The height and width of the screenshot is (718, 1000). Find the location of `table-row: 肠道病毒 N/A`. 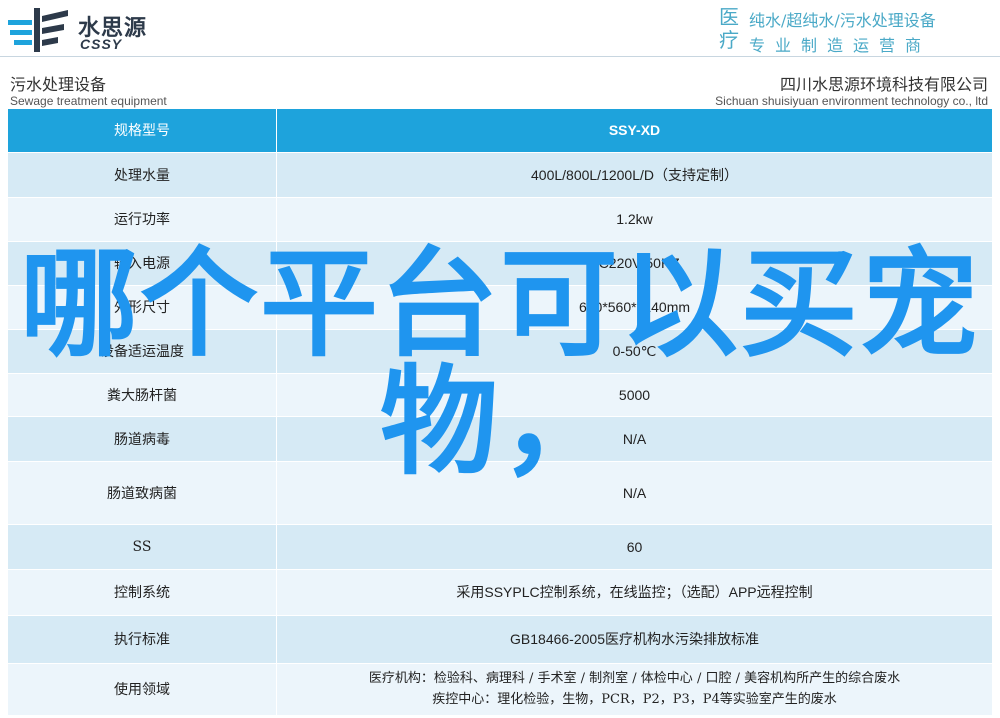

table-row: 肠道病毒 N/A is located at coordinates (500, 439).